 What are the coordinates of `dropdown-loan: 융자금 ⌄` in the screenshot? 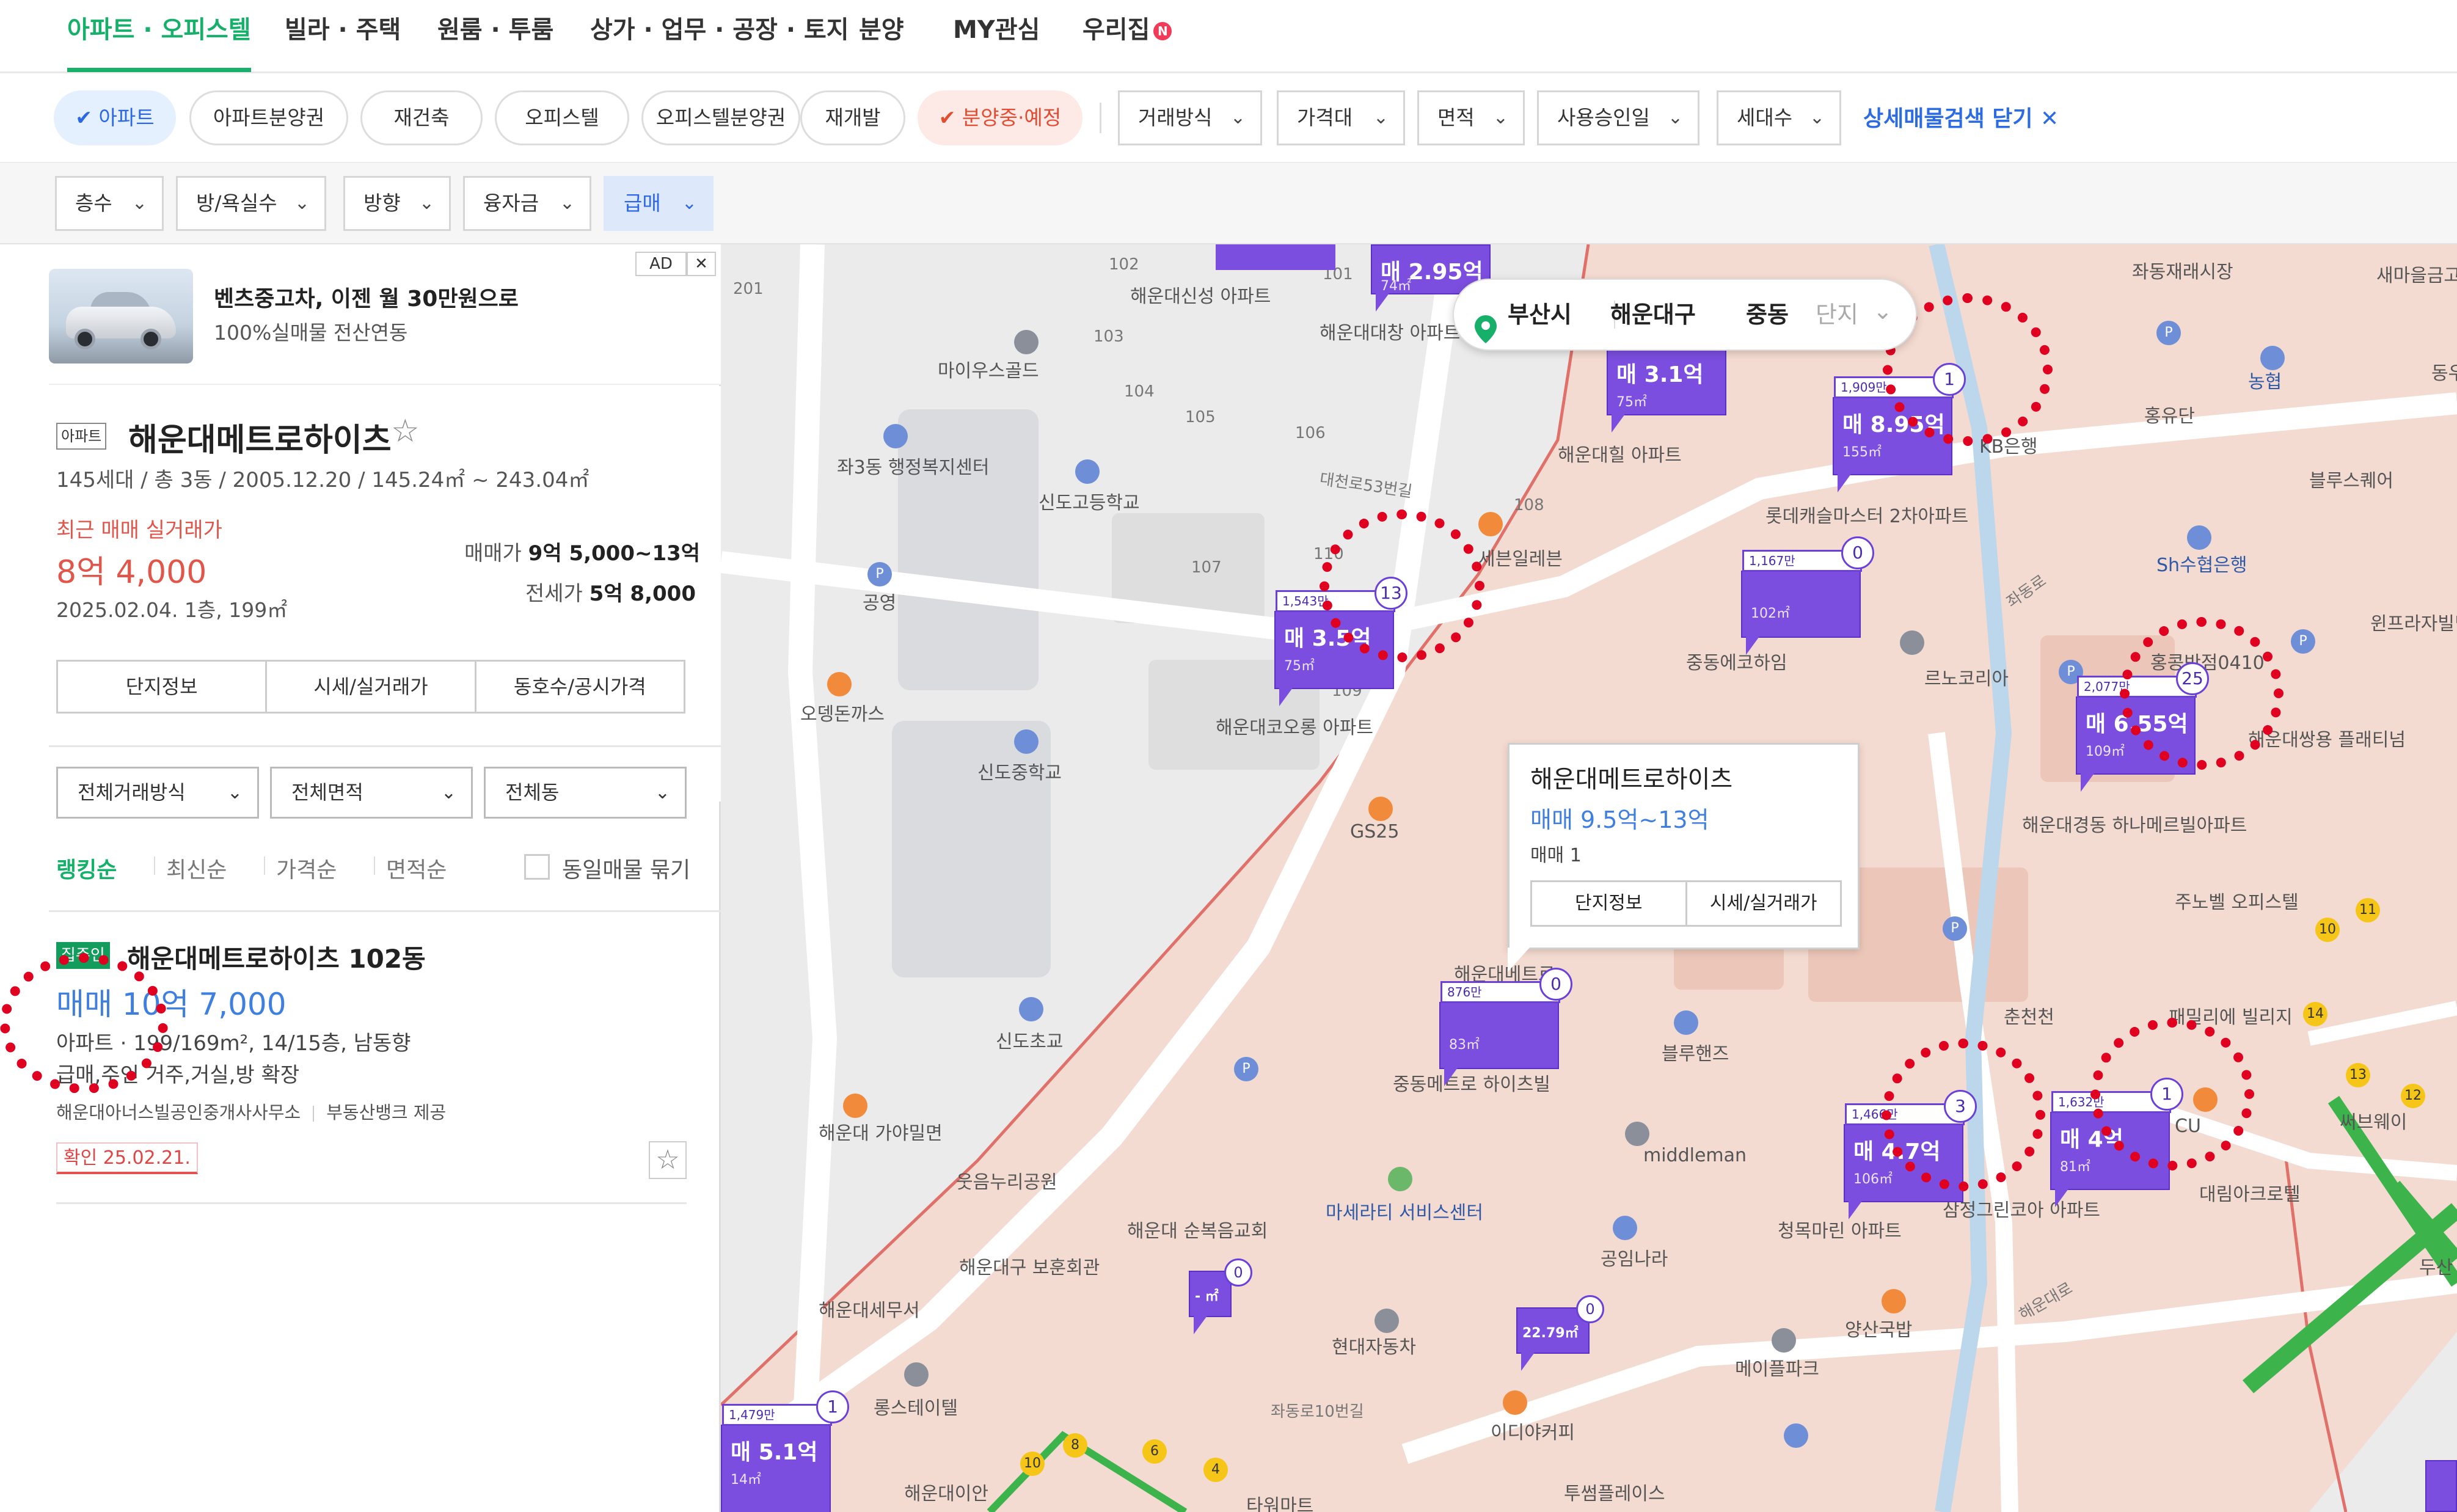 It's located at (527, 203).